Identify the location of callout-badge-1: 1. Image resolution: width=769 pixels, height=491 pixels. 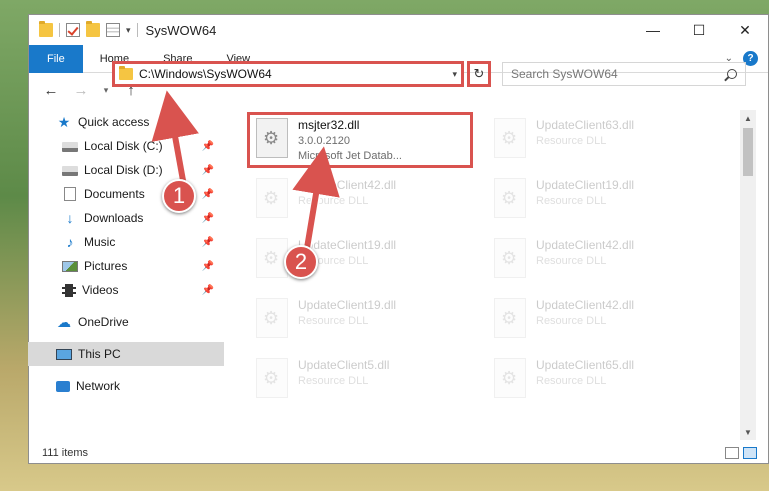
(179, 196).